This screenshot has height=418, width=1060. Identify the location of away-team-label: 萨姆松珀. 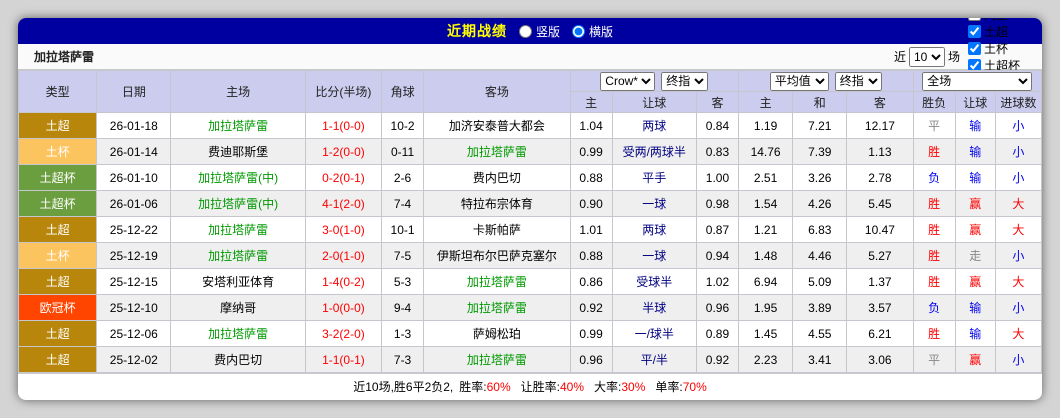
(496, 334).